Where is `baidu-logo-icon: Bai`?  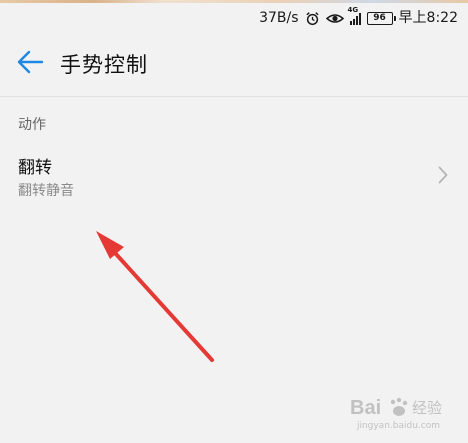
baidu-logo-icon: Bai is located at coordinates (379, 408).